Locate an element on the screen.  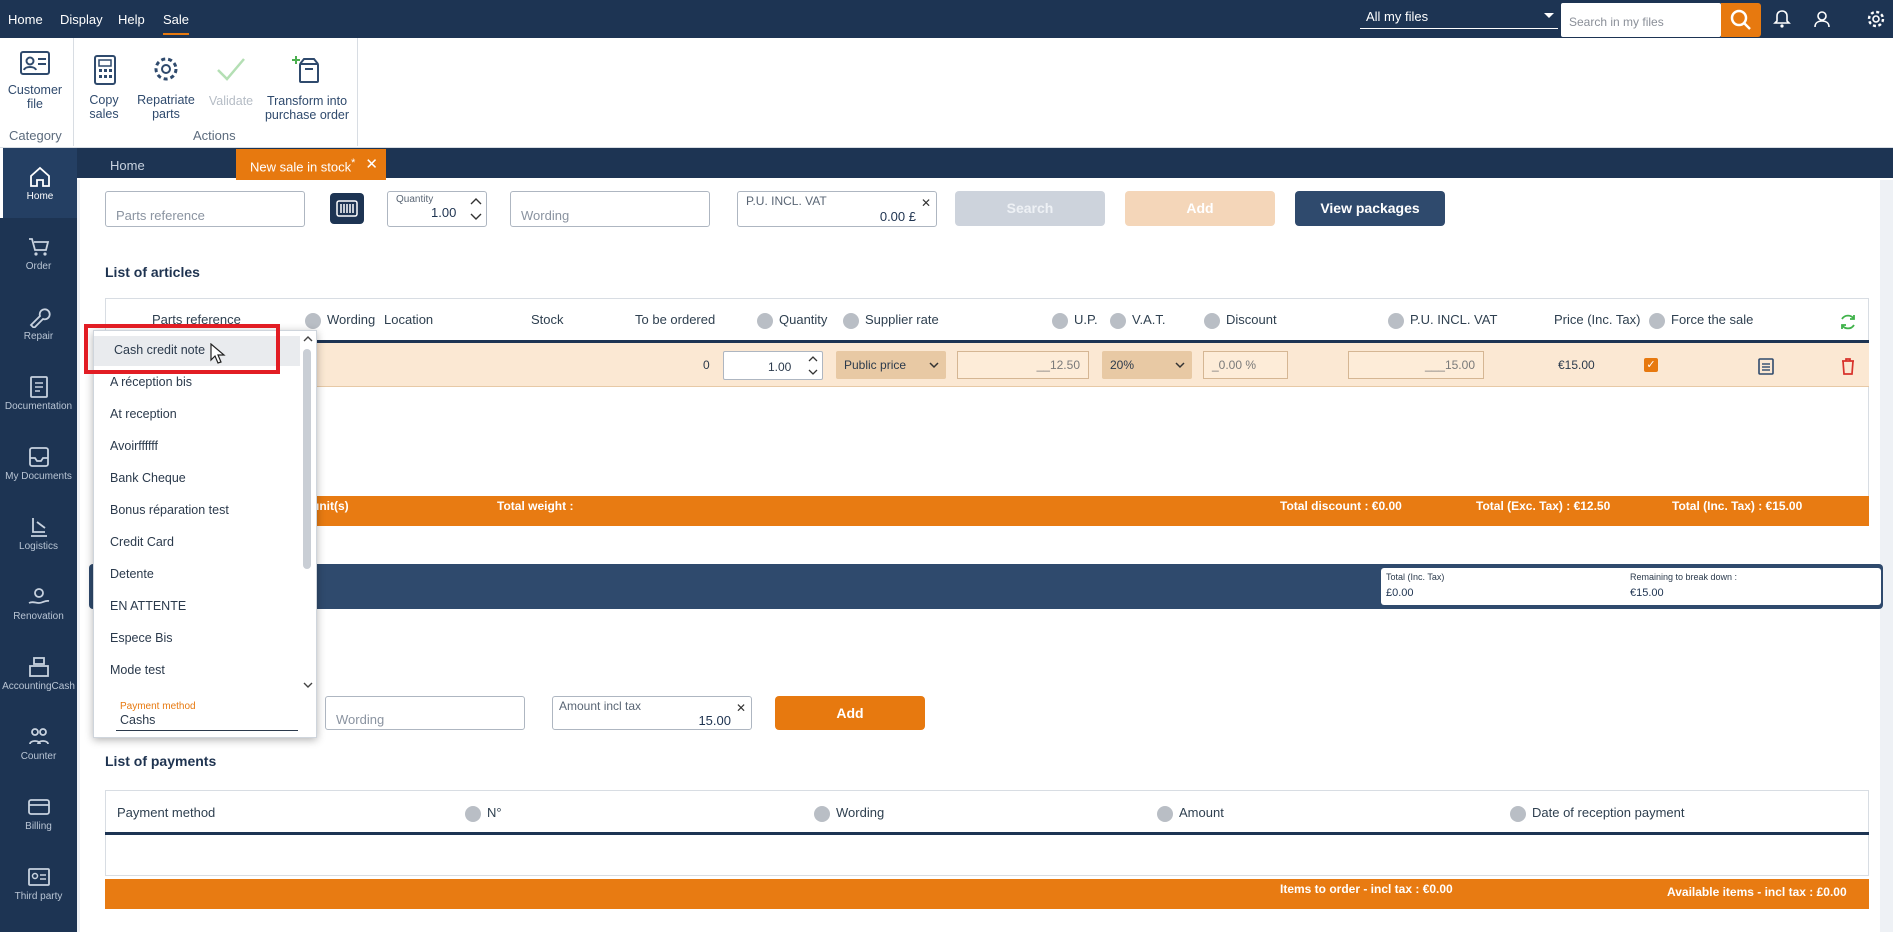
pu-incl-vat-field: P.U. INCL. VAT 0.00 £ ✕ is located at coordinates (837, 209).